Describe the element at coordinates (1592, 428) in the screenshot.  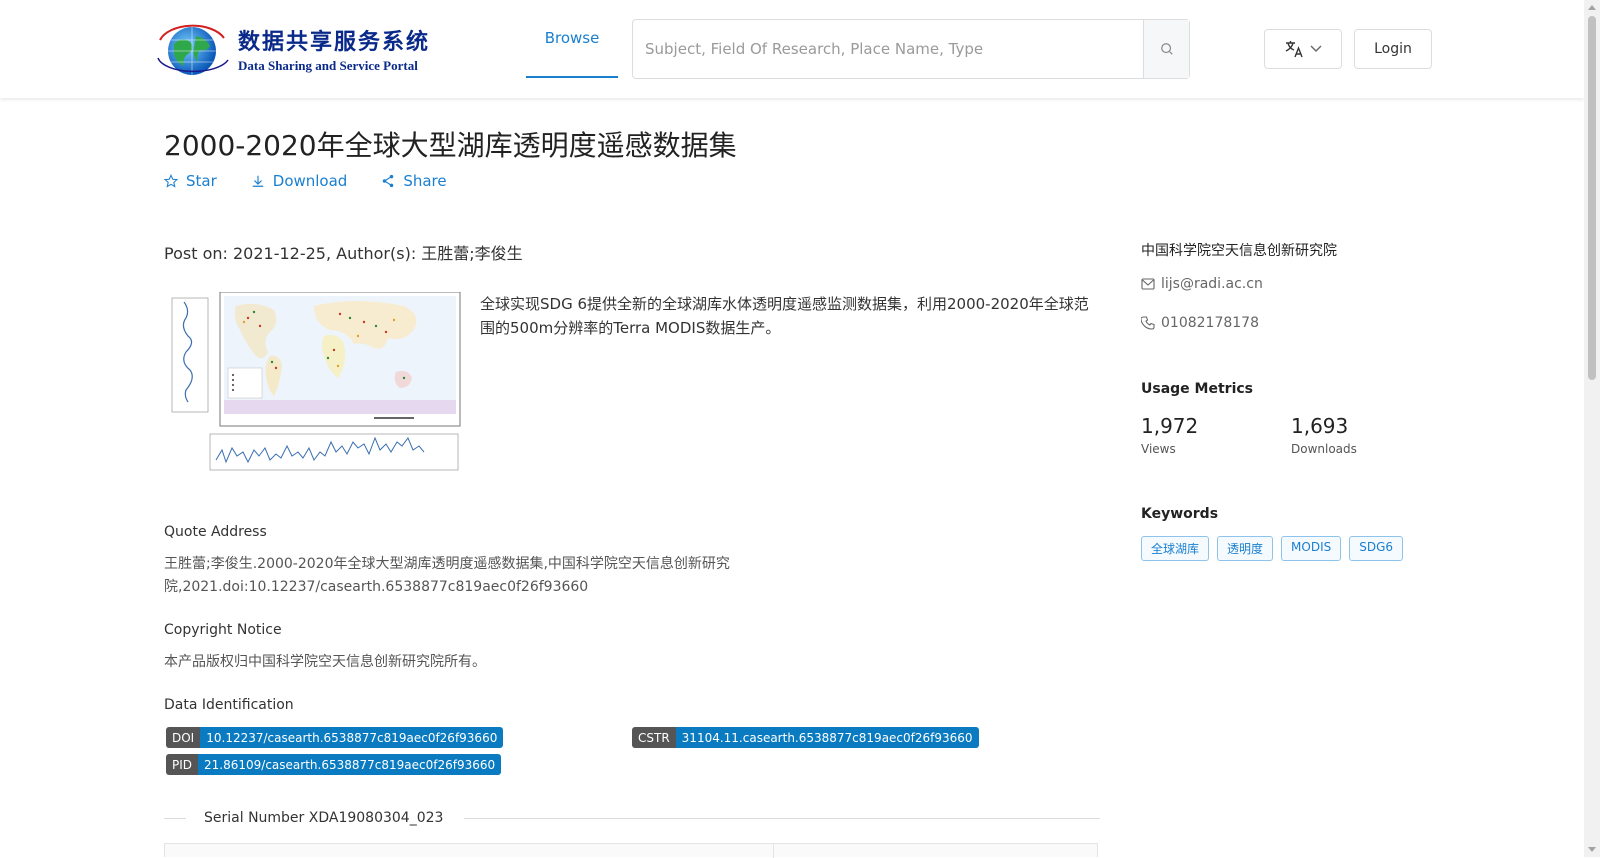
I see `page-scrollbar` at that location.